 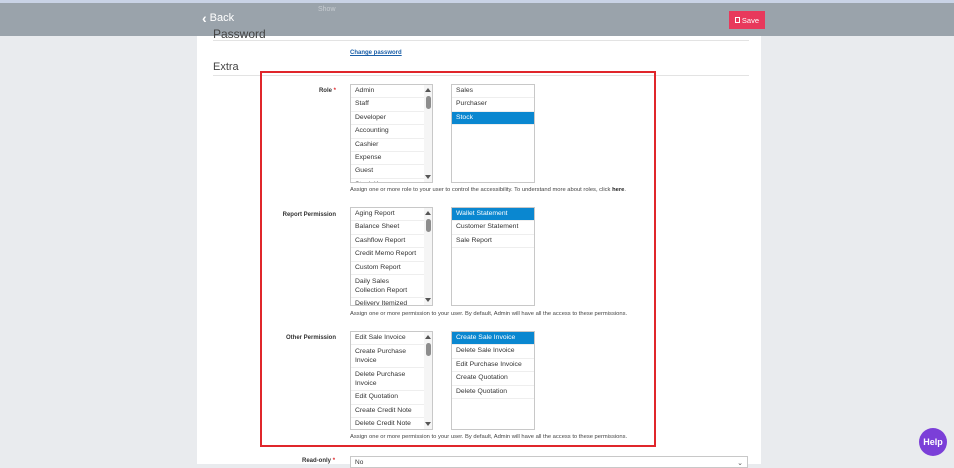 I want to click on extra-section-title: Extra, so click(x=226, y=67).